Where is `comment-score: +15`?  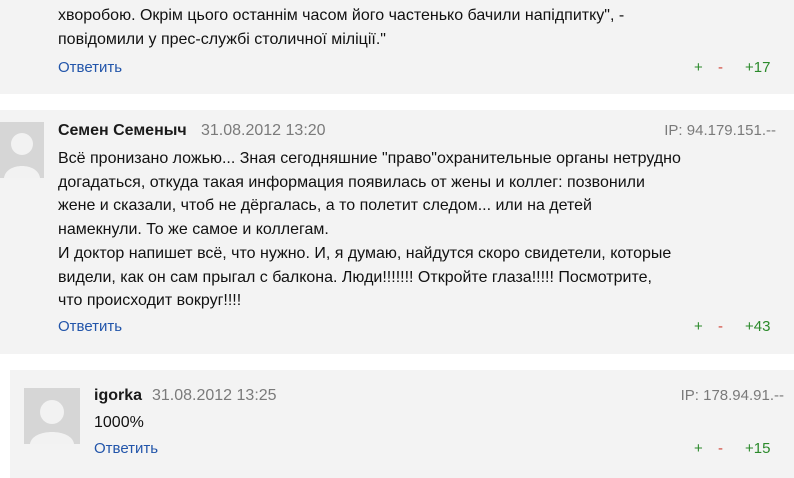 comment-score: +15 is located at coordinates (758, 448).